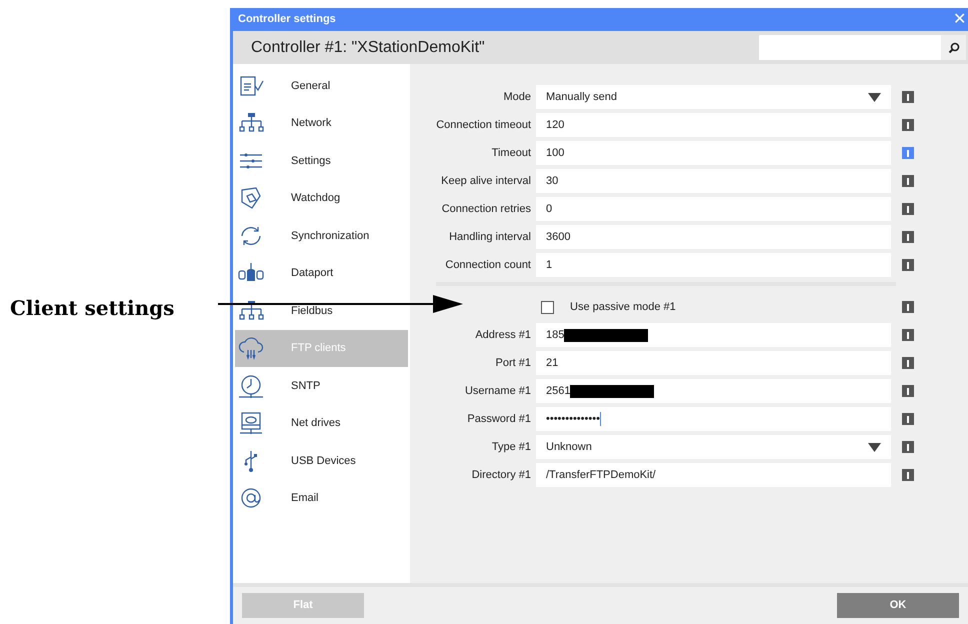 Image resolution: width=968 pixels, height=624 pixels. What do you see at coordinates (713, 475) in the screenshot?
I see `input-field: /TransferFTPDemoKit/` at bounding box center [713, 475].